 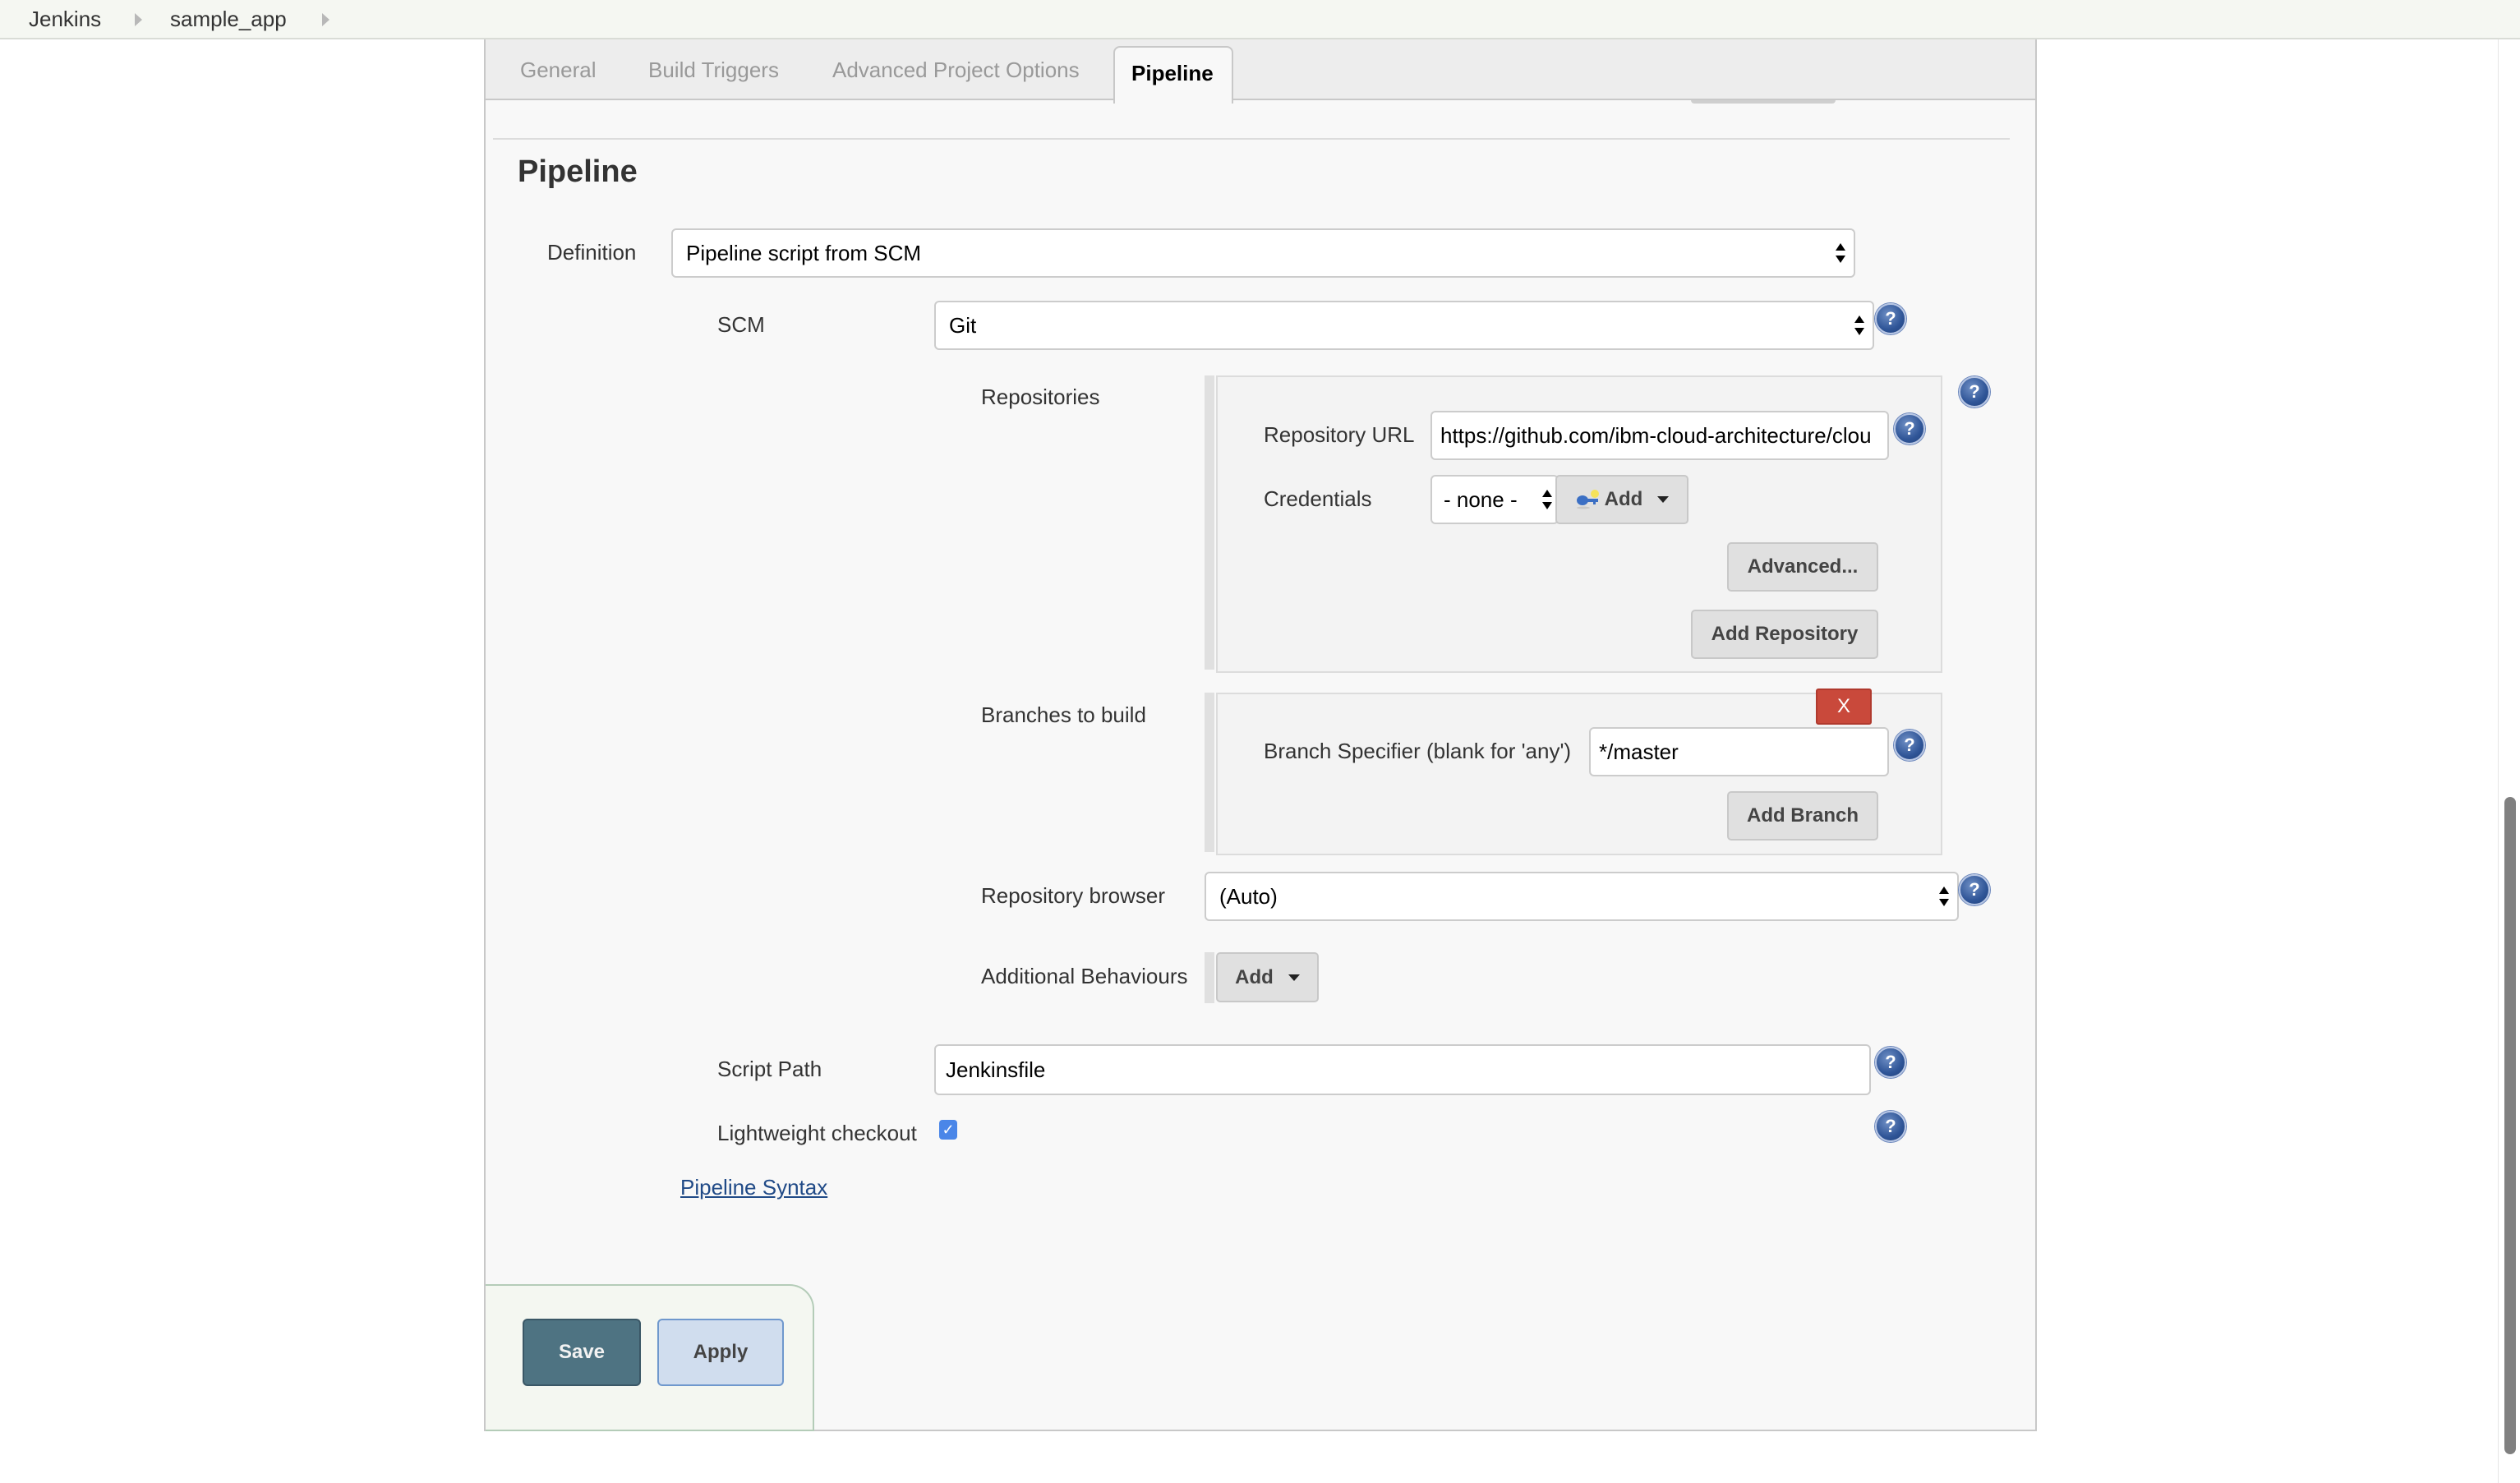 What do you see at coordinates (1263, 253) in the screenshot?
I see `definition-select: Pipeline script from SCM` at bounding box center [1263, 253].